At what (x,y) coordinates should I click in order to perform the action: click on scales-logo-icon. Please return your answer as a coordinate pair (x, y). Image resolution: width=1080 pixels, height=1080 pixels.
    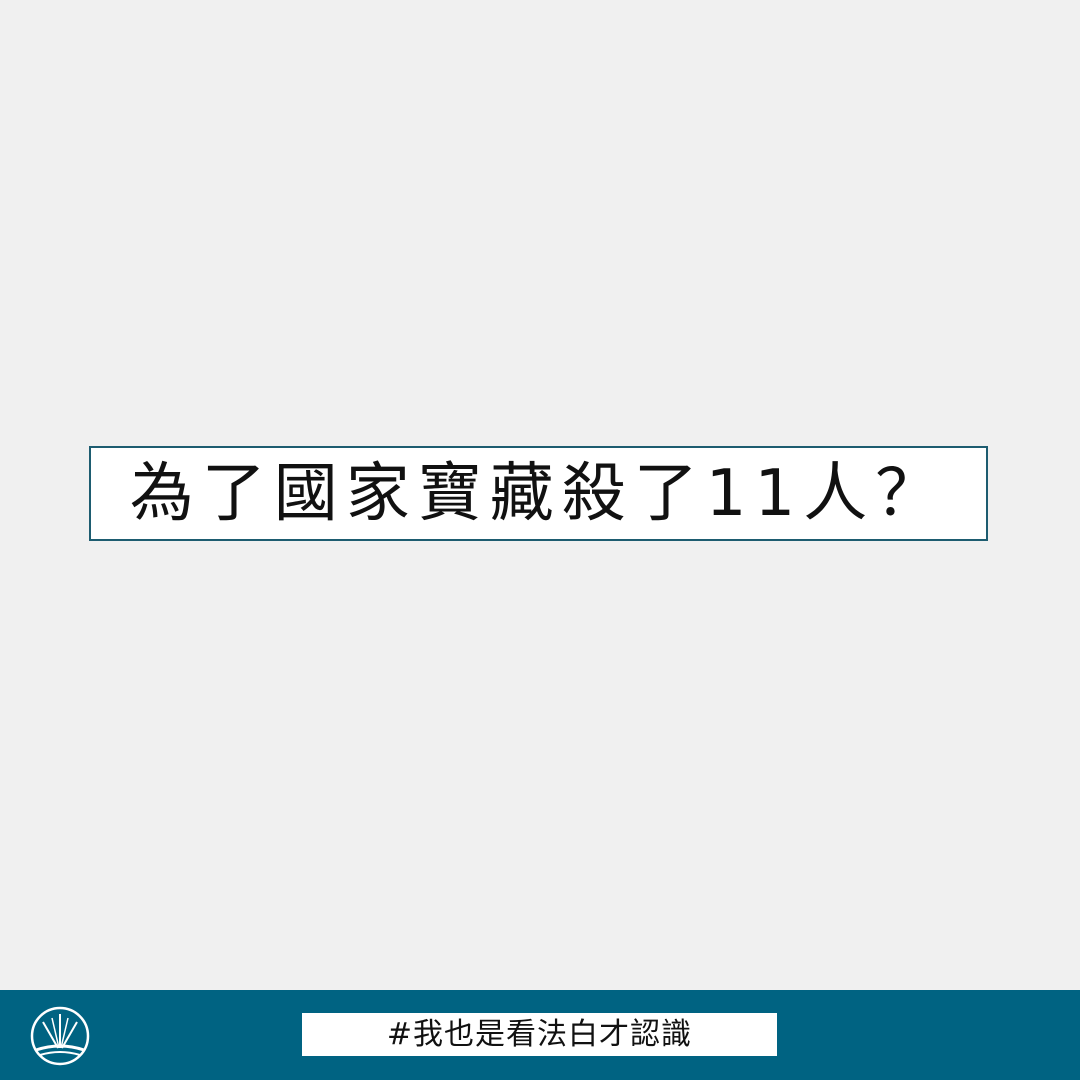
    Looking at the image, I should click on (60, 1036).